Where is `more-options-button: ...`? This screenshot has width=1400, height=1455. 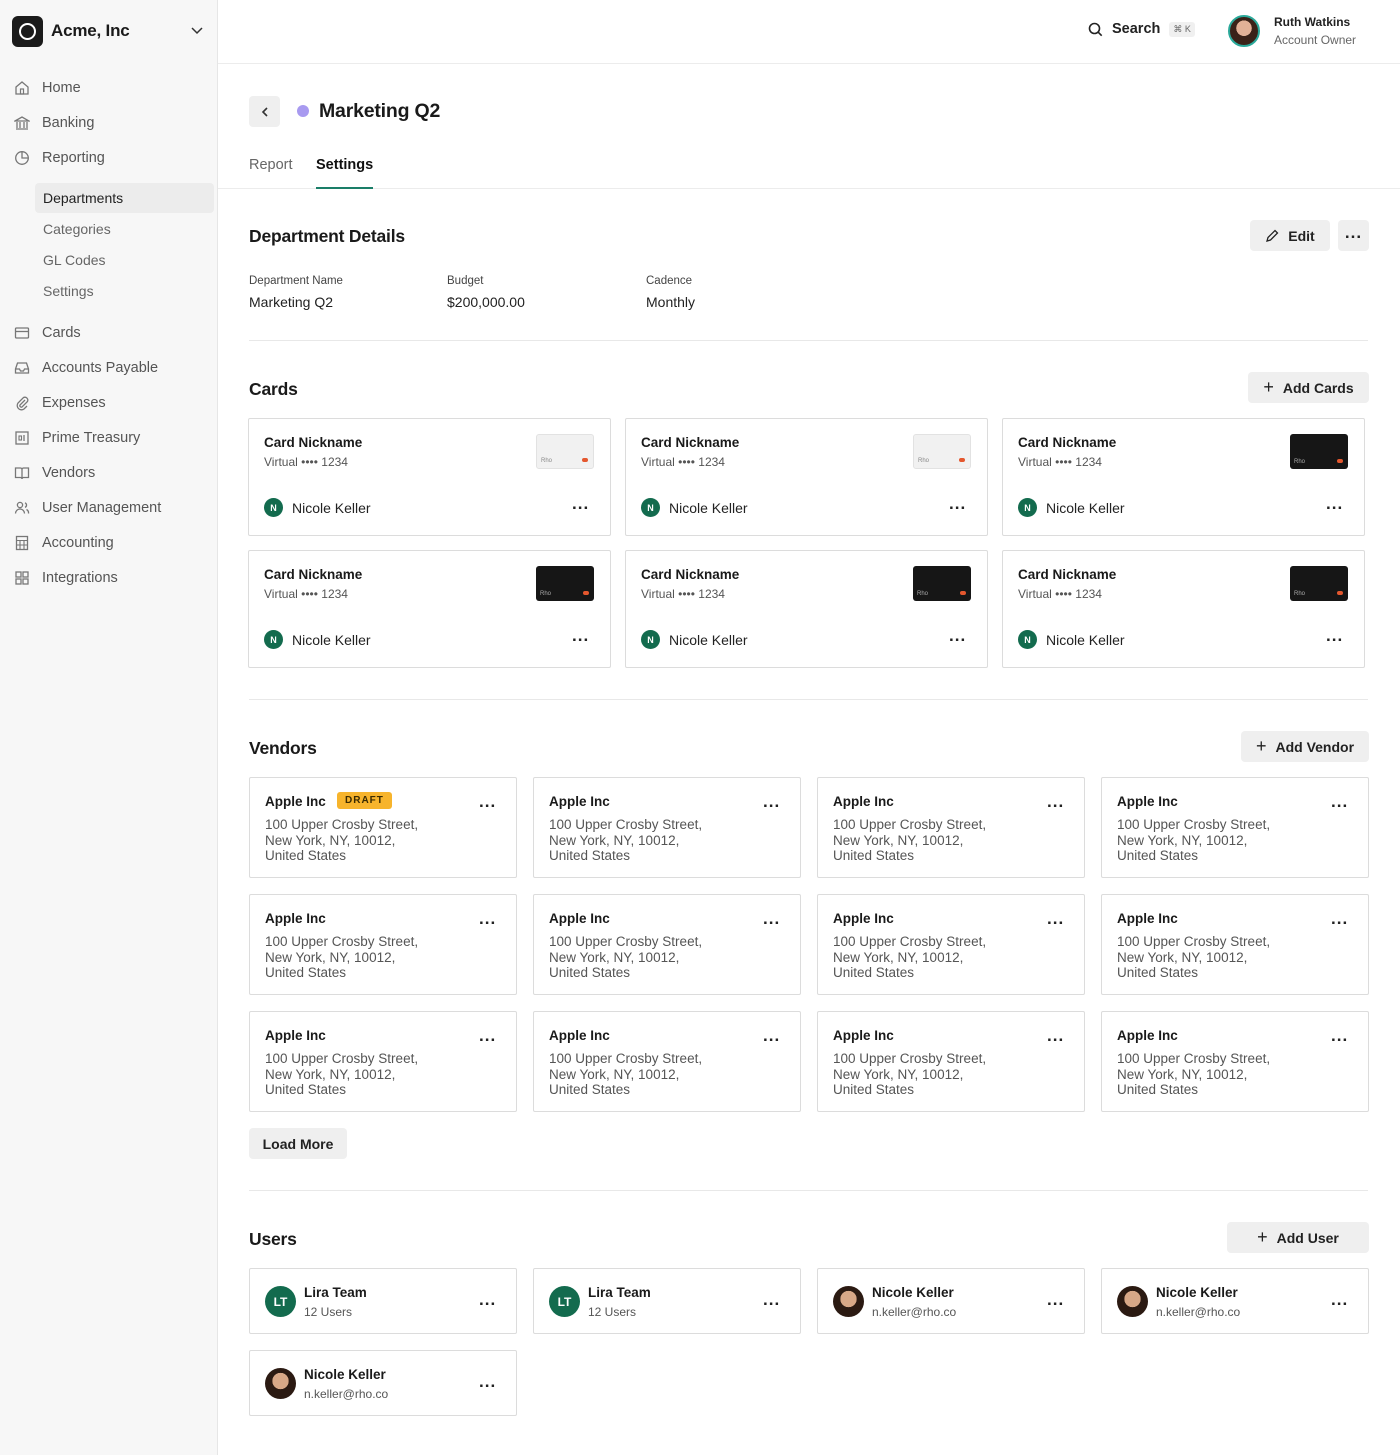 more-options-button: ... is located at coordinates (1353, 235).